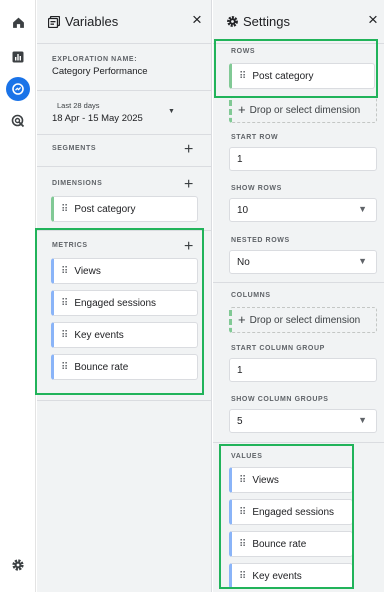 The image size is (384, 592). What do you see at coordinates (265, 480) in the screenshot?
I see `value-label: Views` at bounding box center [265, 480].